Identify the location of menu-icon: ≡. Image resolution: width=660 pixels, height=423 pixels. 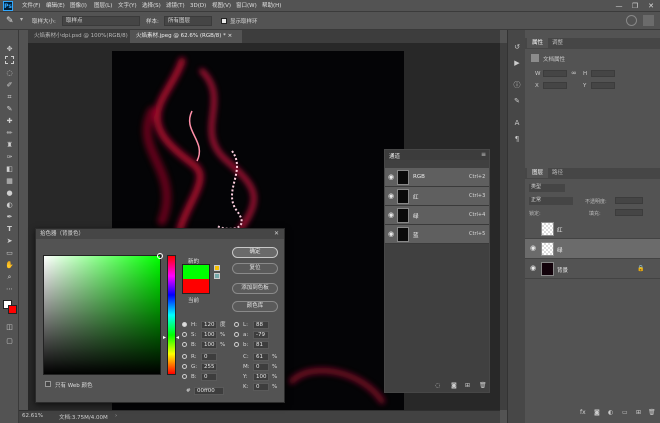
(483, 154).